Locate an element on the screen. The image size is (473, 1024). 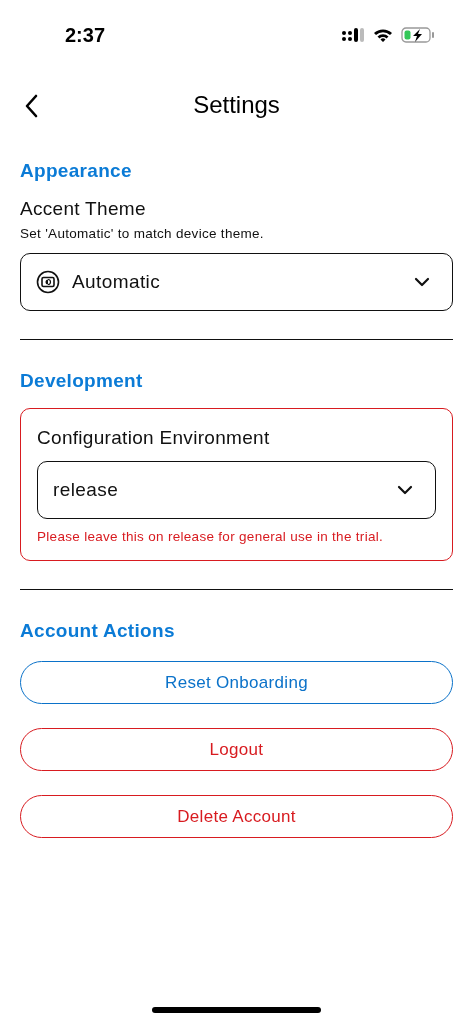
field-label: Configuration Environment is located at coordinates (154, 438).